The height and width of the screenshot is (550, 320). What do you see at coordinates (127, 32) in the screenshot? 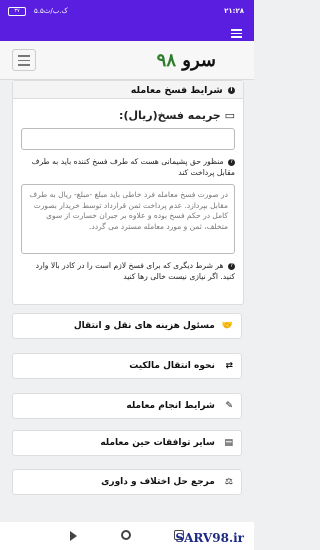
I see `app-bar` at bounding box center [127, 32].